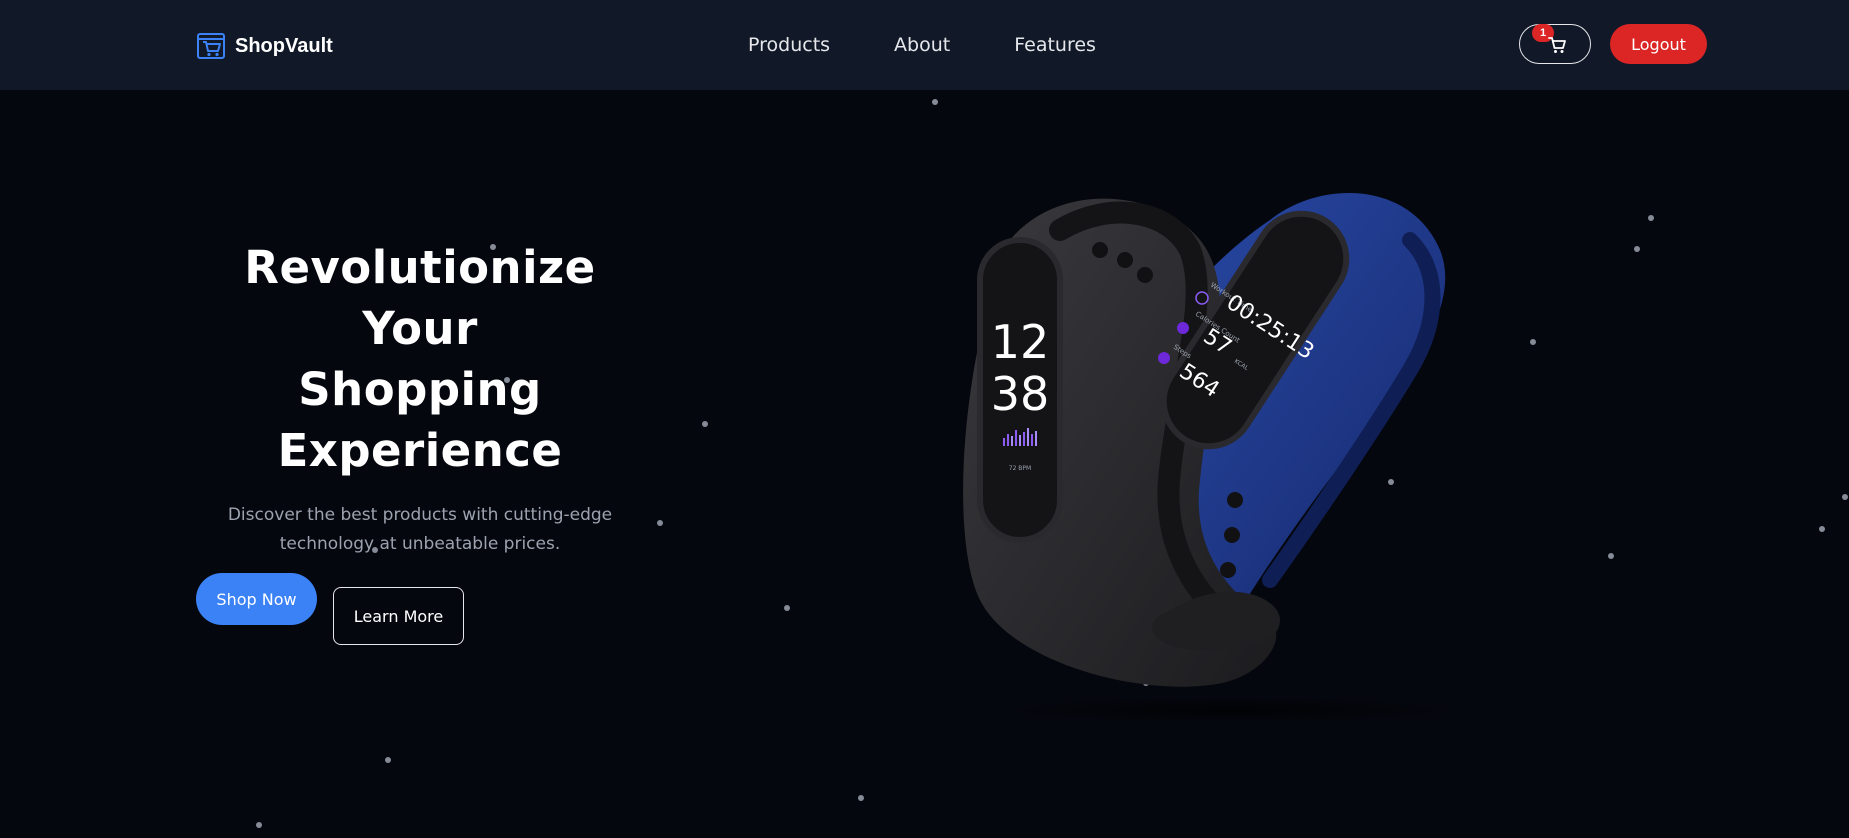 This screenshot has width=1849, height=838. I want to click on learn-more-button: Learn More, so click(398, 616).